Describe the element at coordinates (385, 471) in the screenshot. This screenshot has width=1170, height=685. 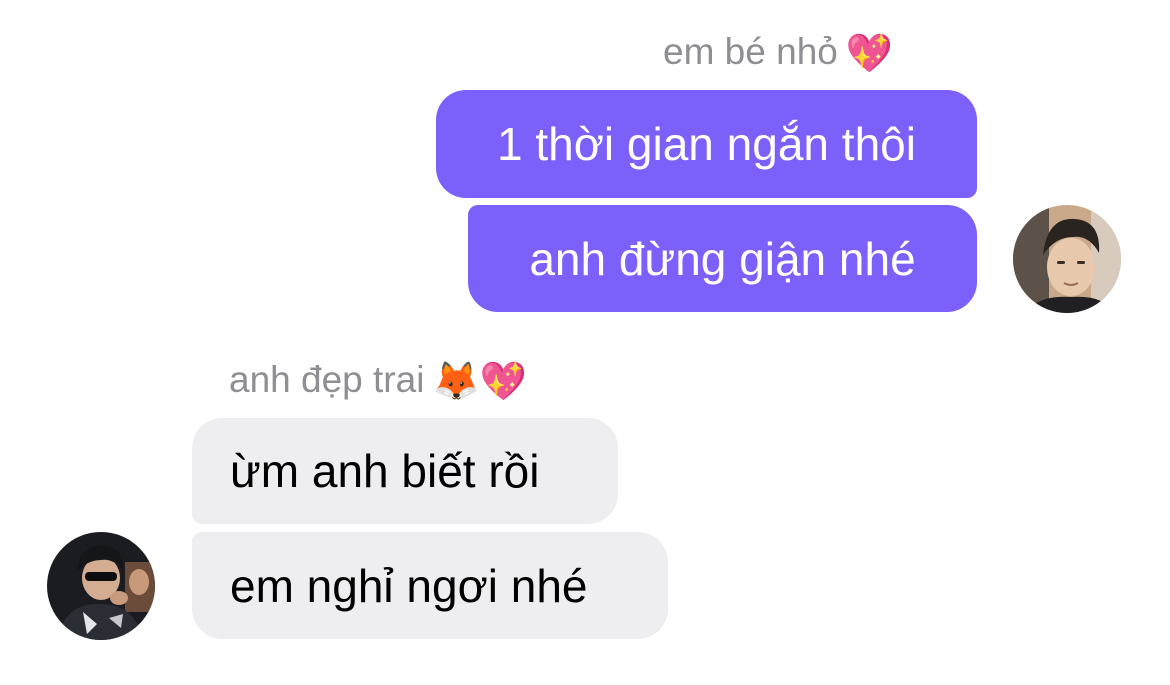
I see `message-text: ừm anh biết rồi` at that location.